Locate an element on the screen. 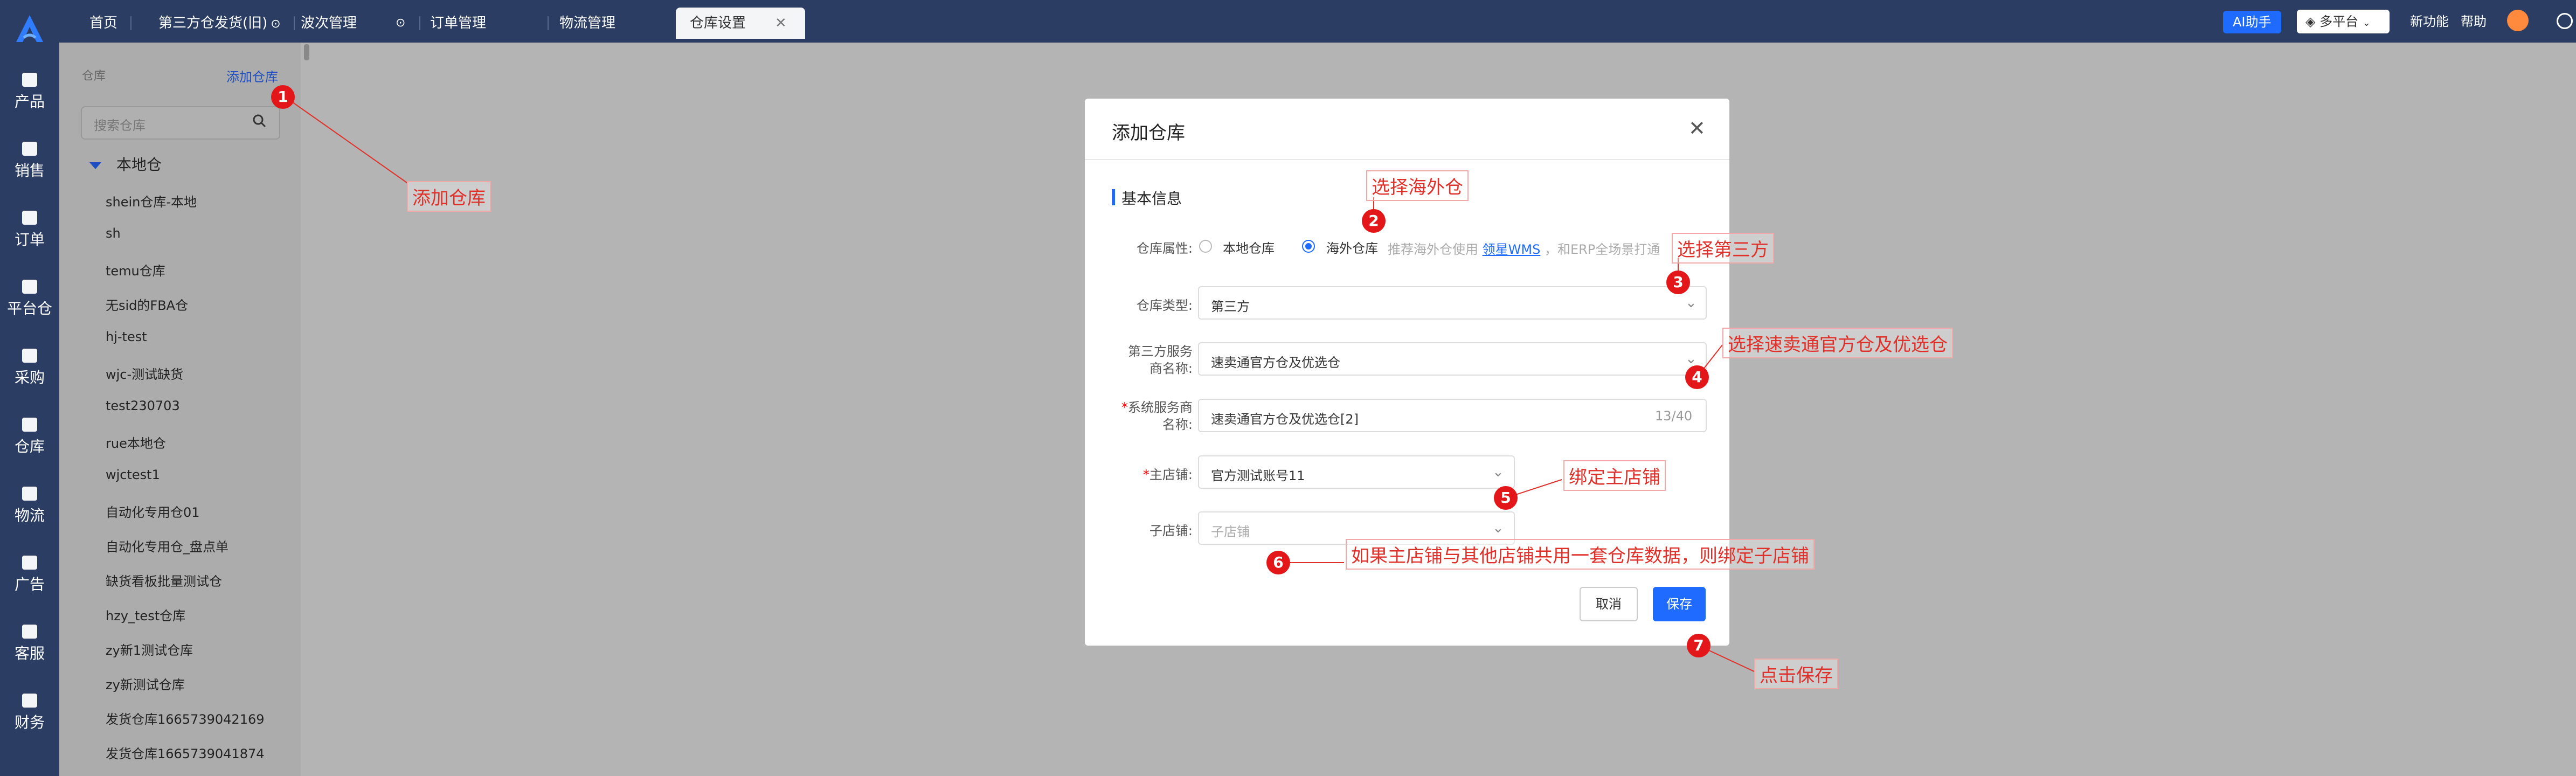 The height and width of the screenshot is (776, 2576). tab-order-management: 订单管理 is located at coordinates (482, 23).